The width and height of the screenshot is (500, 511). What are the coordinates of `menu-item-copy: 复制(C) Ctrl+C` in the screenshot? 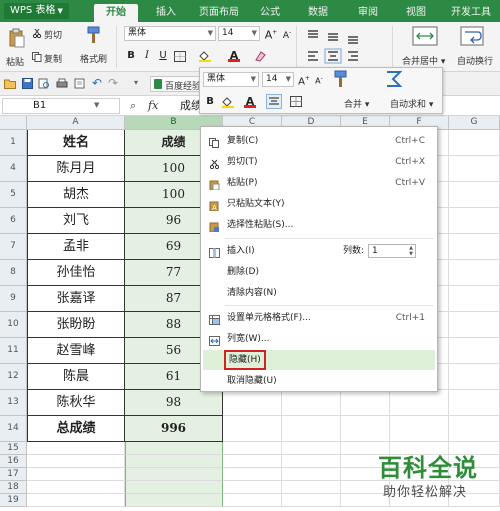 It's located at (319, 141).